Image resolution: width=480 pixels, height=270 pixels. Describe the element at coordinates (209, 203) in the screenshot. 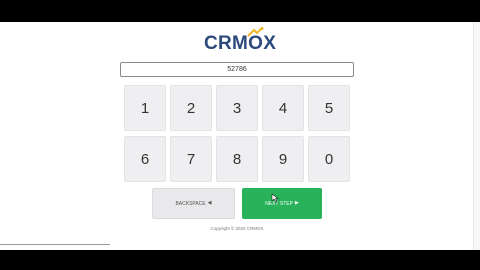

I see `eraser-icon: ◀` at that location.